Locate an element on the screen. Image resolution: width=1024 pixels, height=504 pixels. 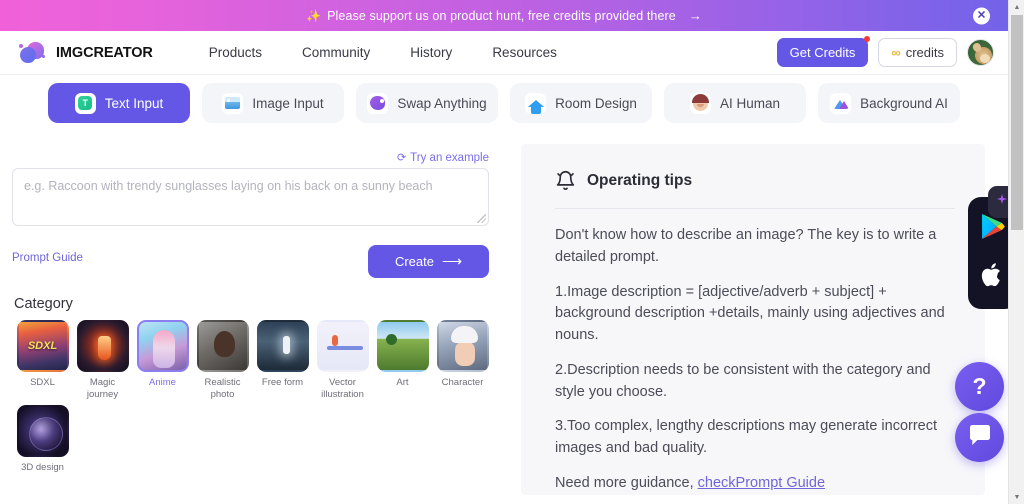
operating-tips-title: Operating tips is located at coordinates (640, 180).